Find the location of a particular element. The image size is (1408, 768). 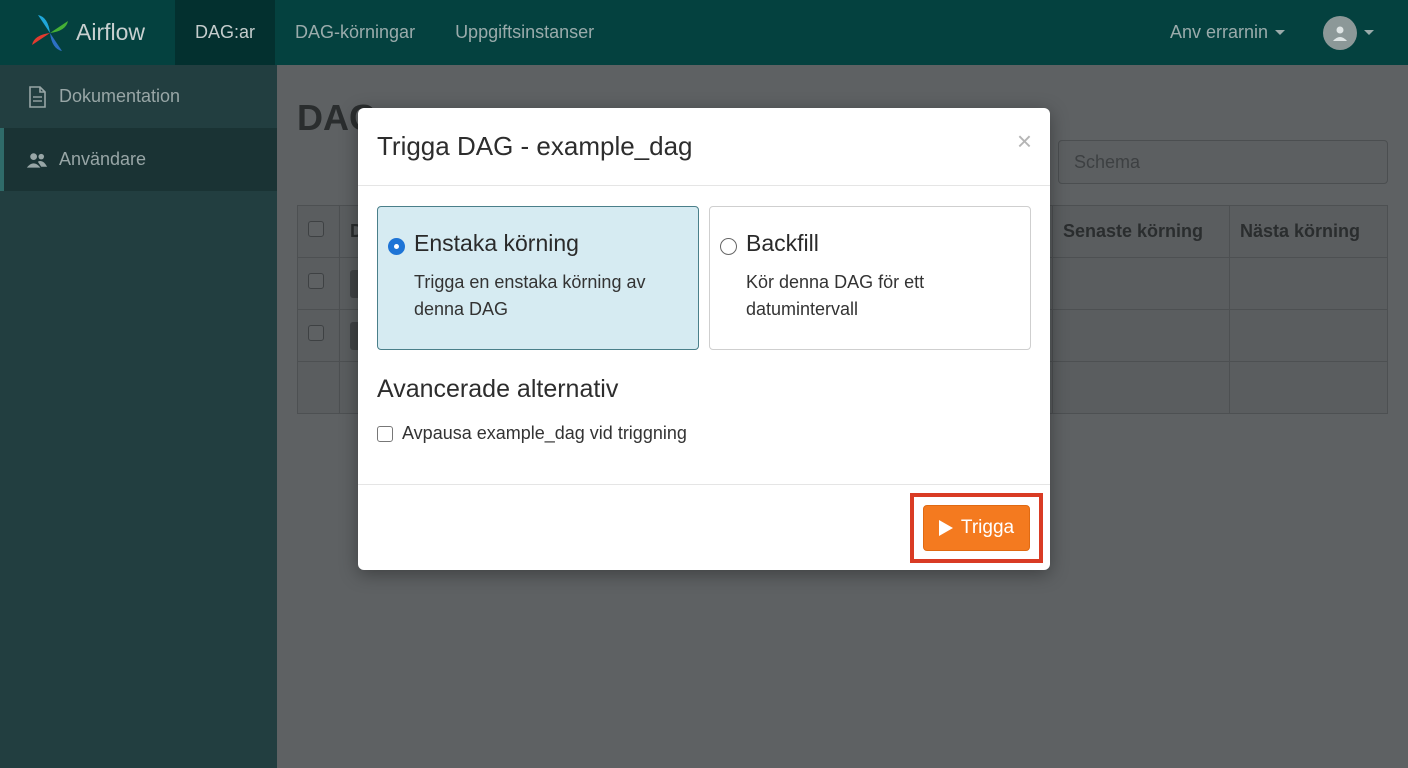

highlight-box: Trigga is located at coordinates (976, 528).